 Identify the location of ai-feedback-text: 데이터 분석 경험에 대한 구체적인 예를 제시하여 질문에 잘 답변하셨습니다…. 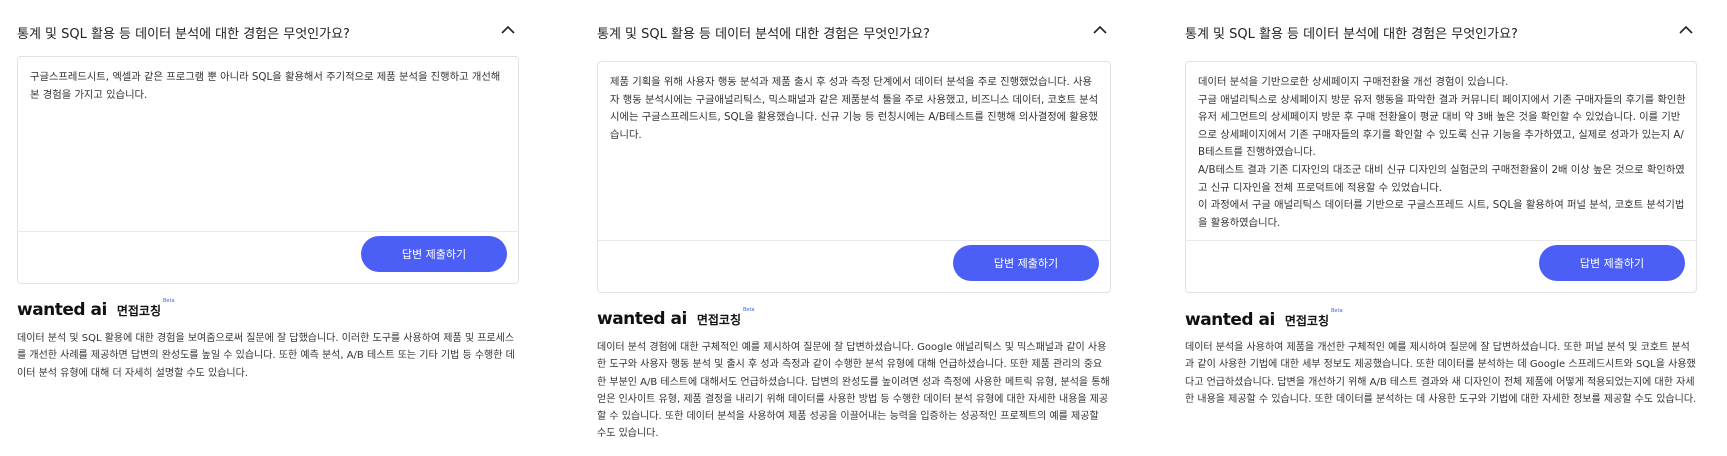
(853, 391).